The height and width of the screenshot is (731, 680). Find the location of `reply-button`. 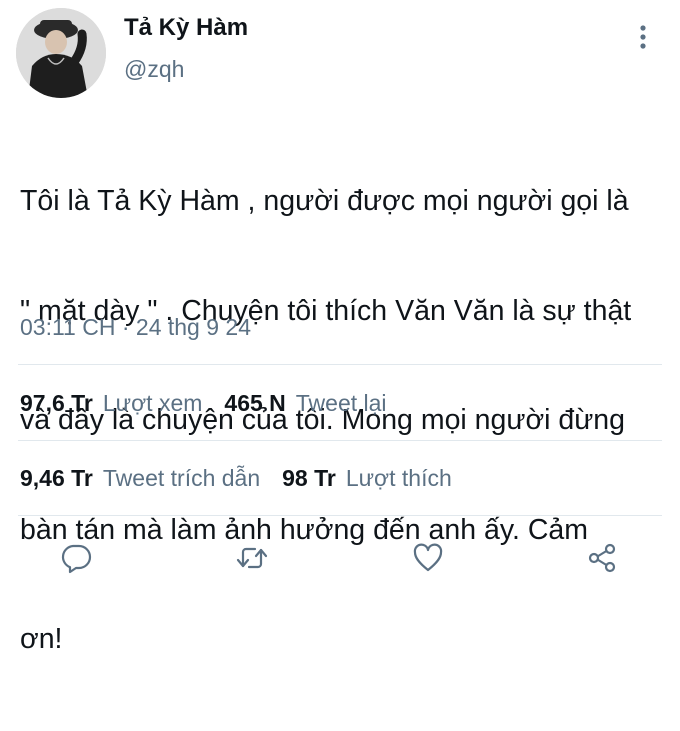

reply-button is located at coordinates (76, 558).